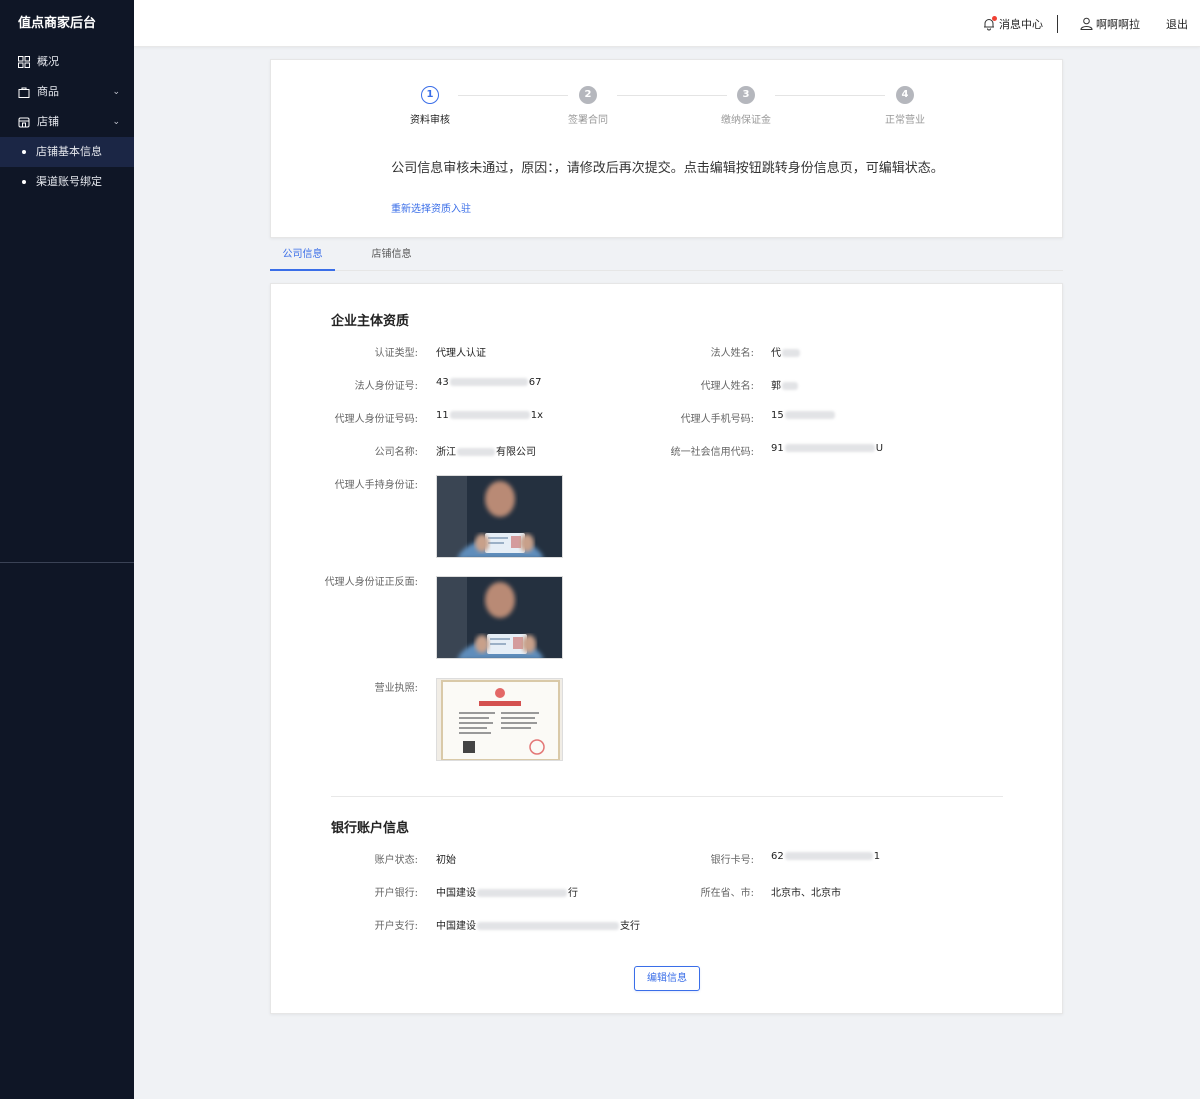 Image resolution: width=1200 pixels, height=1099 pixels. I want to click on sidebar: 值点商家后台 概况 商品 ⌄ 店铺 ⌄ 店铺基本信息 渠道账号绑定, so click(67, 549).